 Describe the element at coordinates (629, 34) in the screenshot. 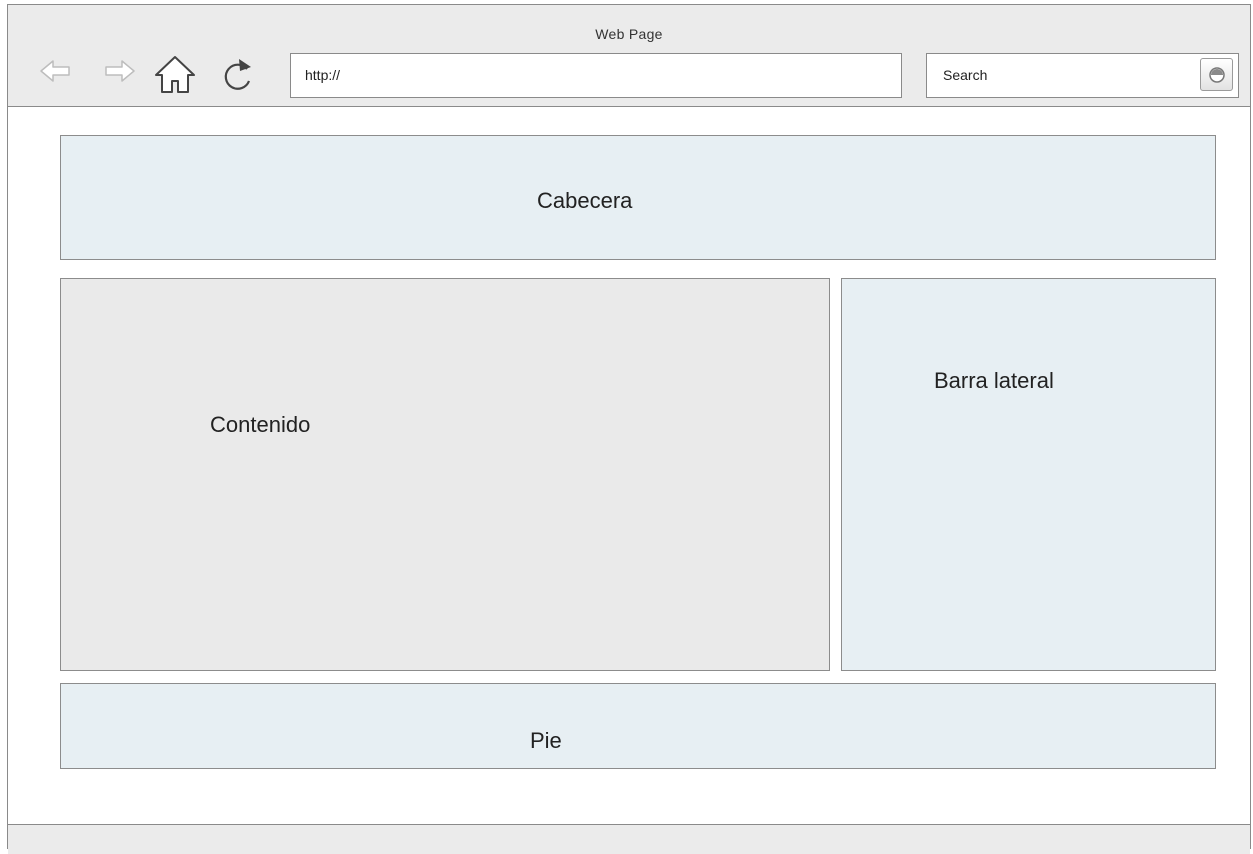

I see `window-title: Web Page` at that location.